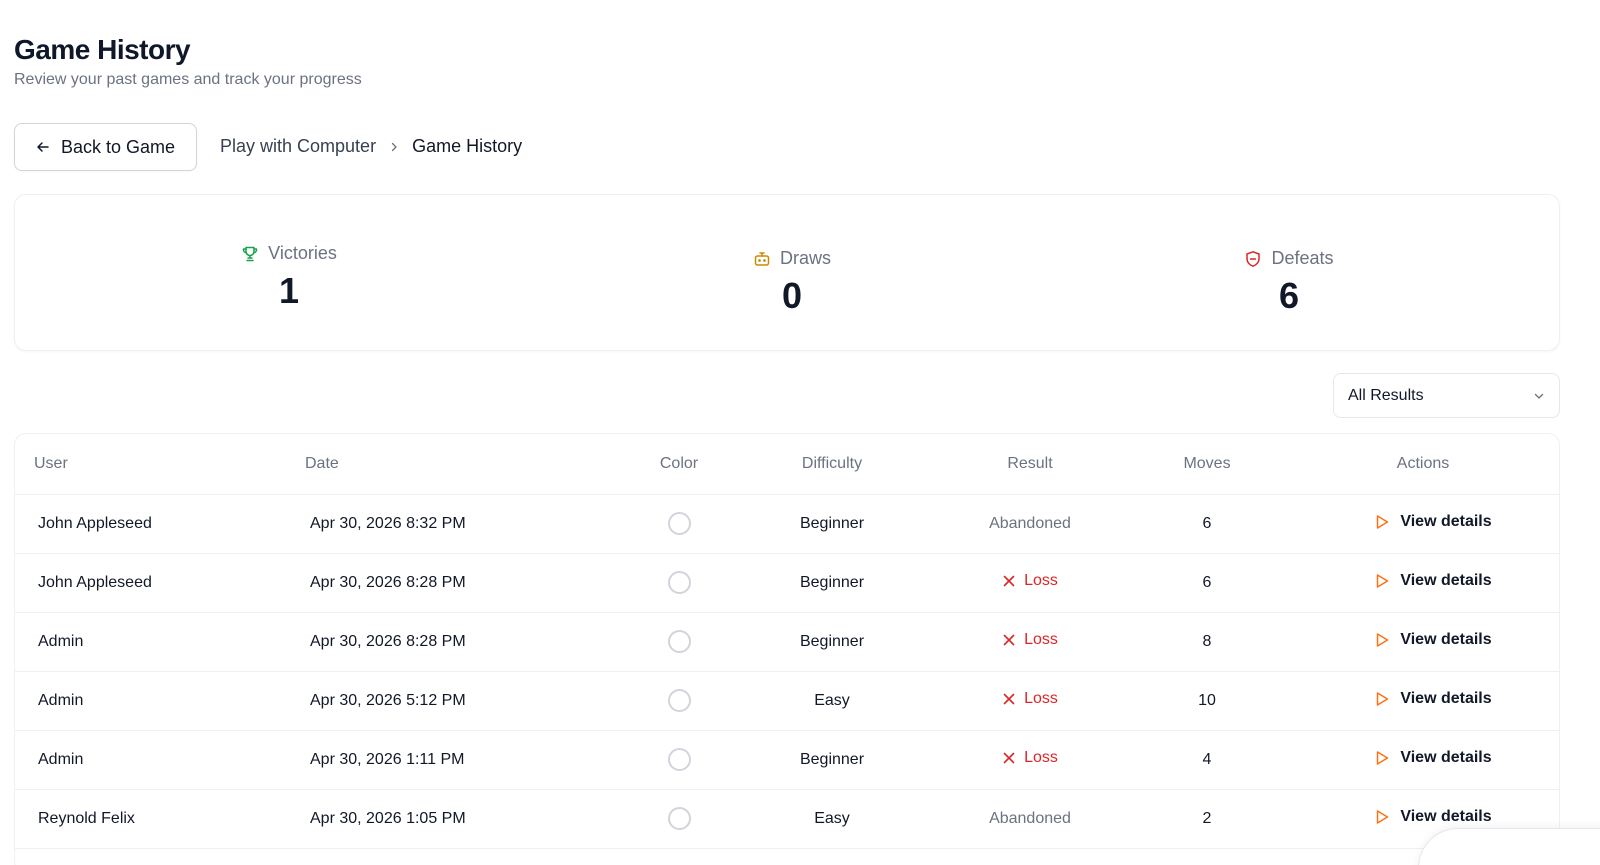  I want to click on floating-corner-widget, so click(1509, 846).